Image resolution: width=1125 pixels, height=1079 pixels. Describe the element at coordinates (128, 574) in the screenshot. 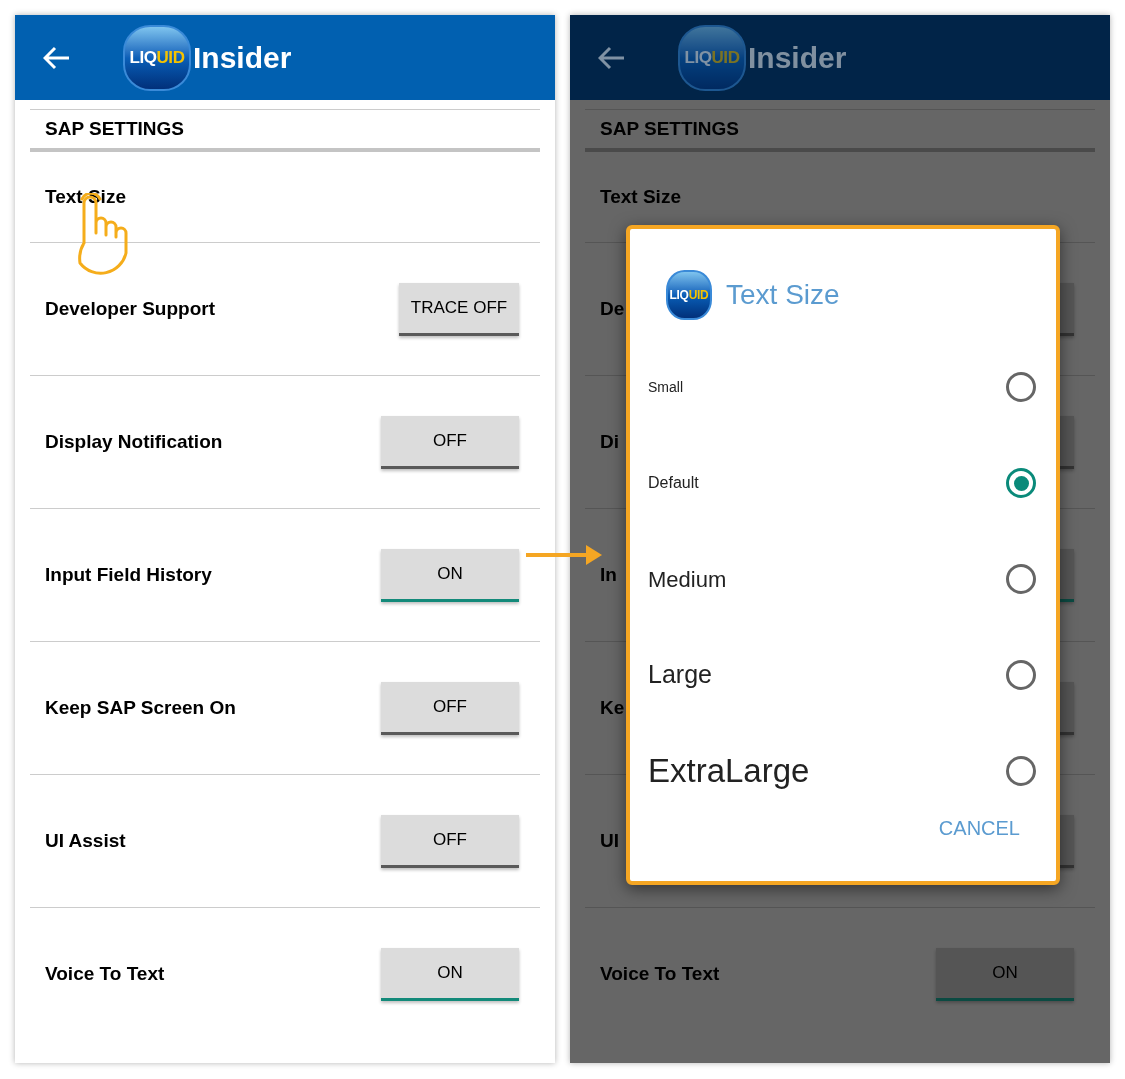

I see `setting-label: Input Field History` at that location.